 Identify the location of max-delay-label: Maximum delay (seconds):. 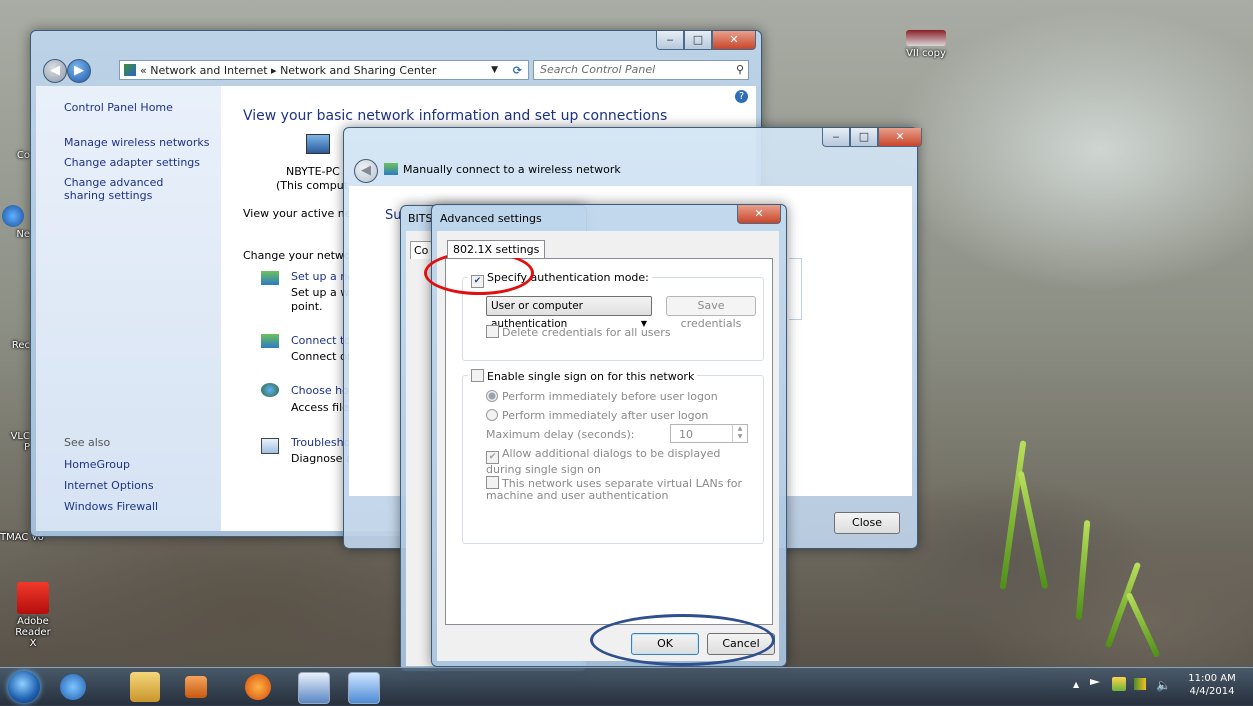
(560, 434).